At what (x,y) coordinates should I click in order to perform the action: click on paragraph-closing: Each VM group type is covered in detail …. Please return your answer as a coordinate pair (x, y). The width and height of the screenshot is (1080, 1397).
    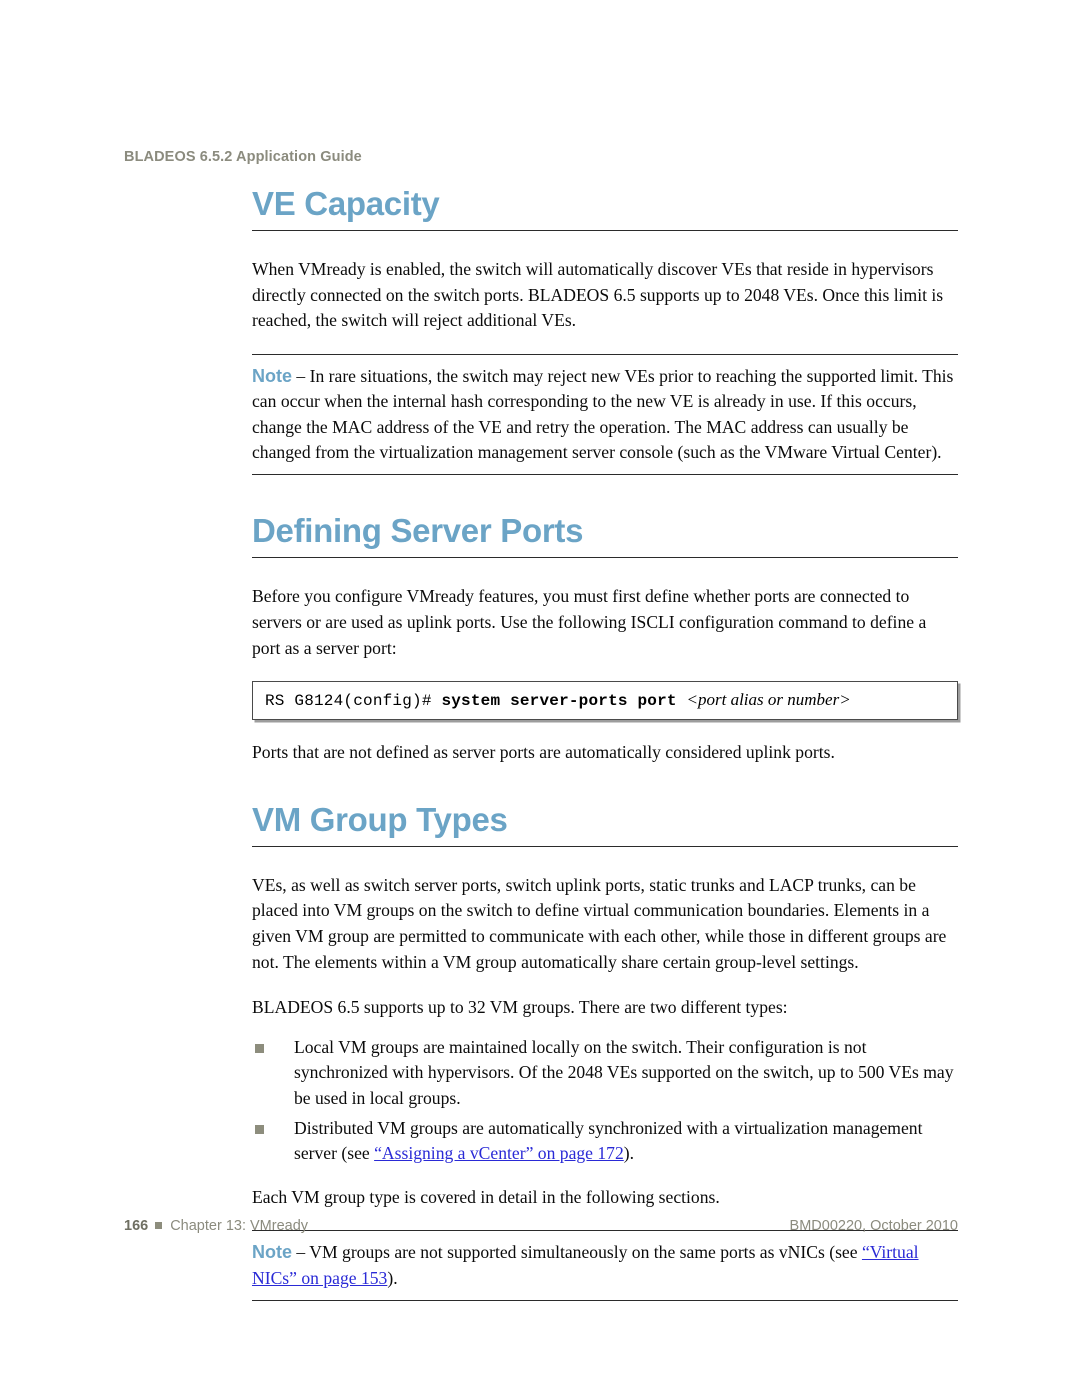
    Looking at the image, I should click on (486, 1196).